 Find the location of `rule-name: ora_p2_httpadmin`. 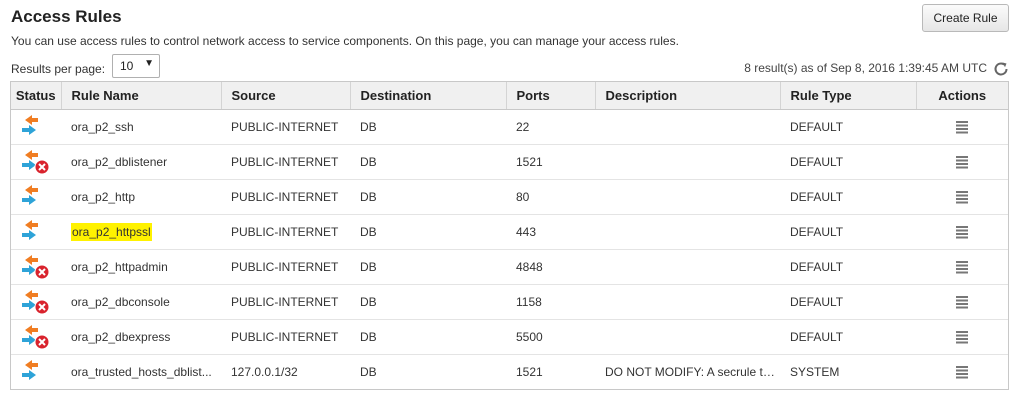

rule-name: ora_p2_httpadmin is located at coordinates (119, 266).